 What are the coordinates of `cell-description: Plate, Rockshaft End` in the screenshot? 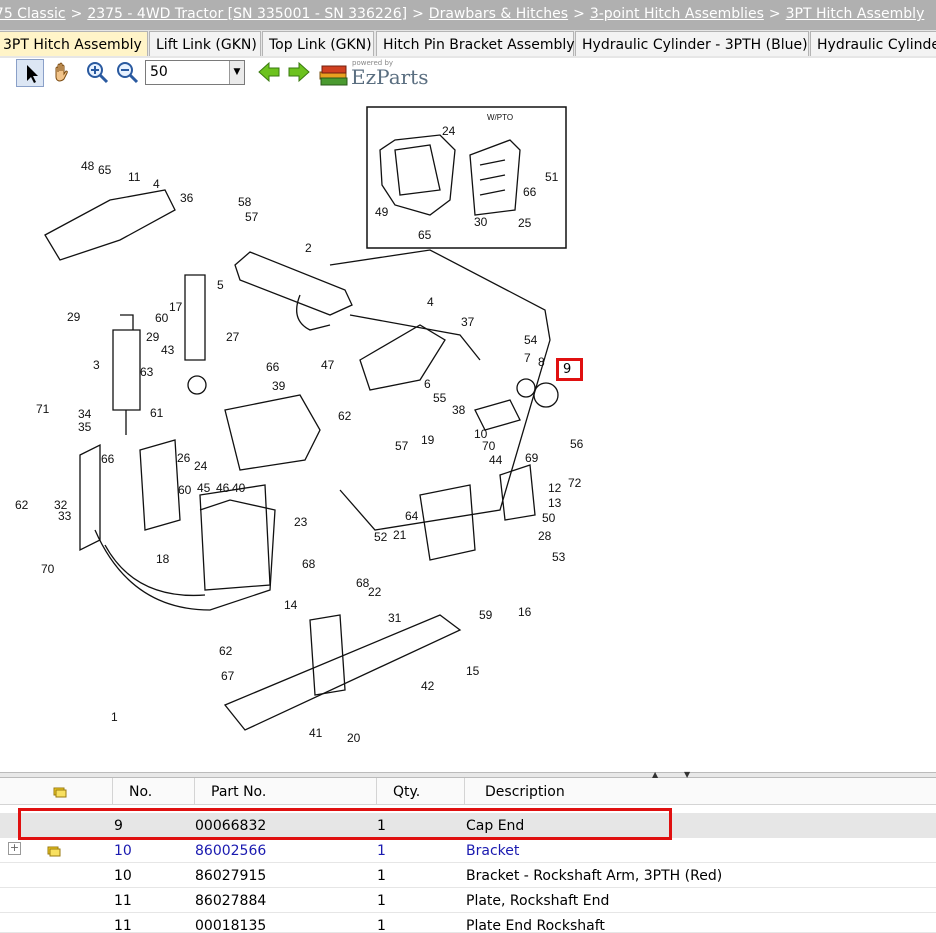 It's located at (538, 901).